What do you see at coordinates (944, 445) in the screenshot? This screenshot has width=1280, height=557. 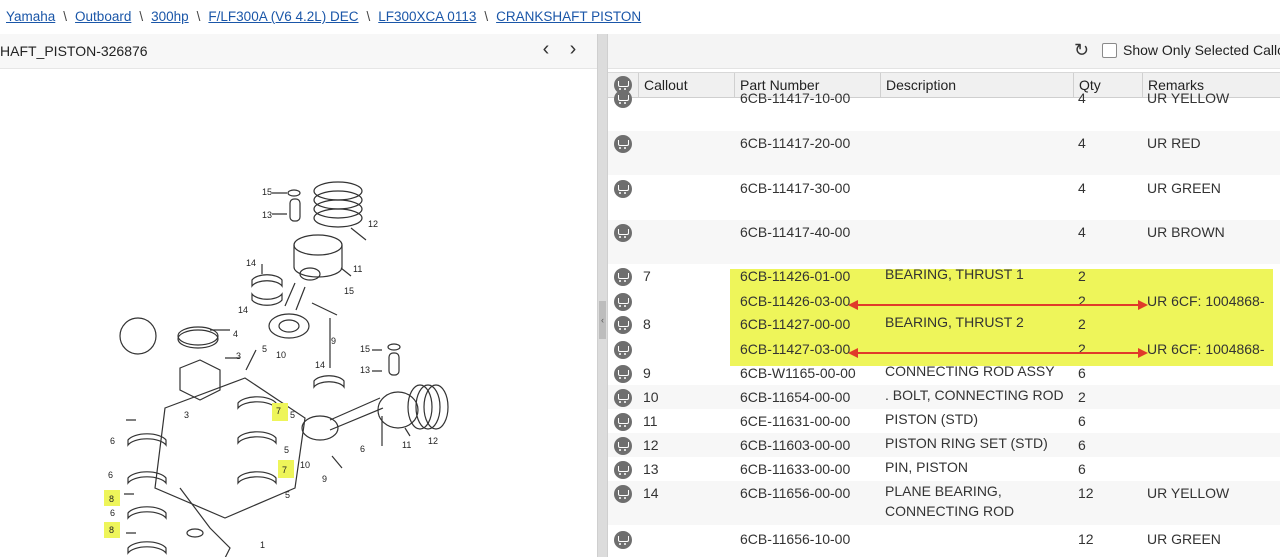 I see `table-row: 12 6CB-11603-00-00 PISTON RING SET (STD) 6` at bounding box center [944, 445].